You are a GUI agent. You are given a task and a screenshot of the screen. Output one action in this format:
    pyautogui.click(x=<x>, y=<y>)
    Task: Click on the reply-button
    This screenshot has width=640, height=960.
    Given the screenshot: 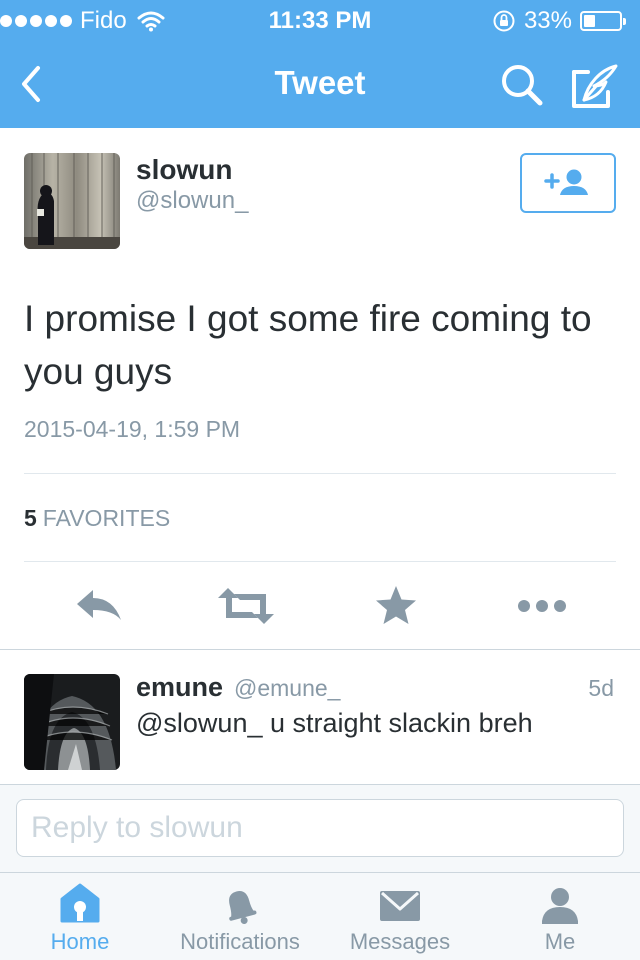 What is the action you would take?
    pyautogui.click(x=101, y=606)
    